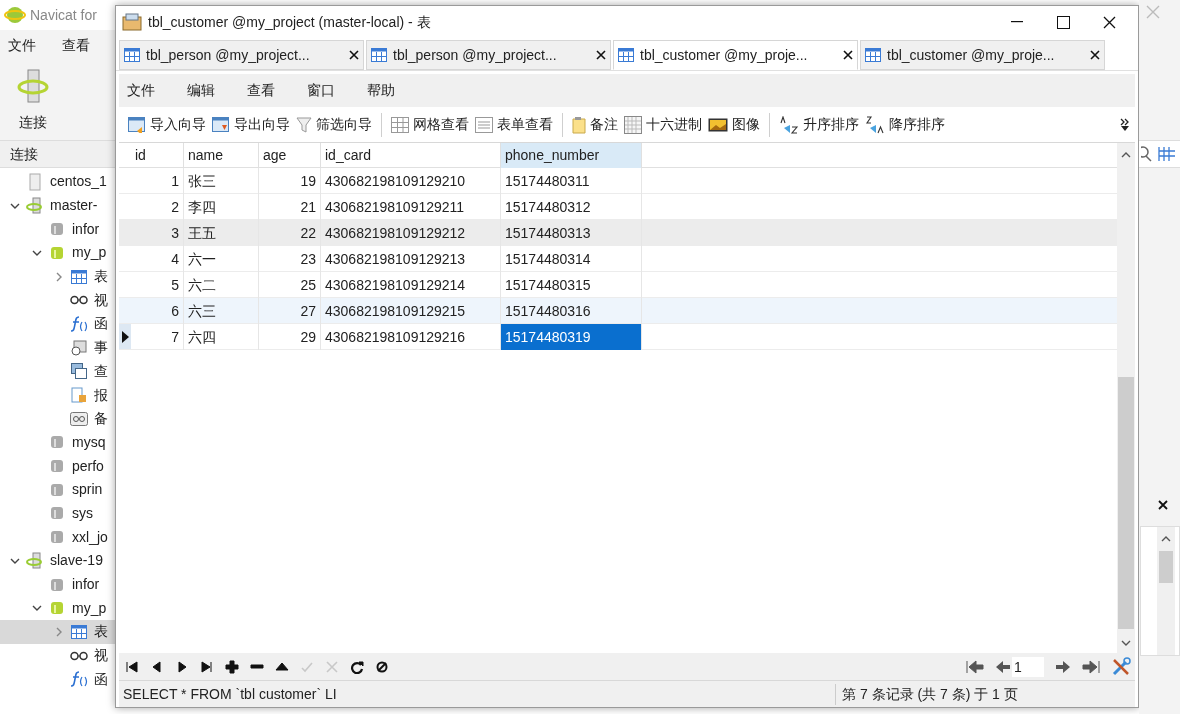 The width and height of the screenshot is (1180, 714). Describe the element at coordinates (57, 632) in the screenshot. I see `tree-item-highlight: 表` at that location.